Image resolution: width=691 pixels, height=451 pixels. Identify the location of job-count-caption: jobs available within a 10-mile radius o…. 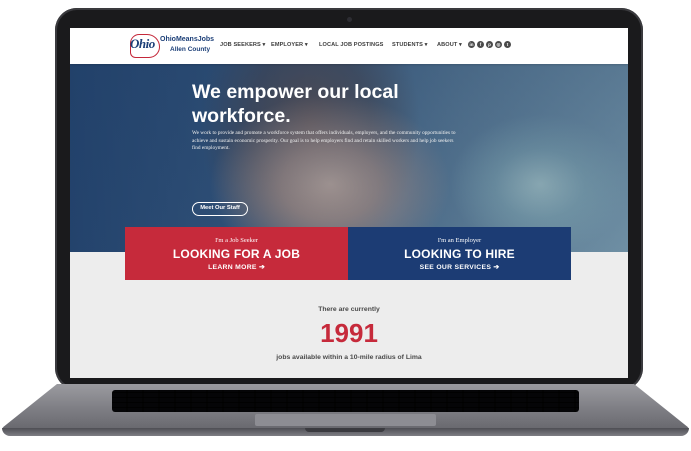
(349, 357).